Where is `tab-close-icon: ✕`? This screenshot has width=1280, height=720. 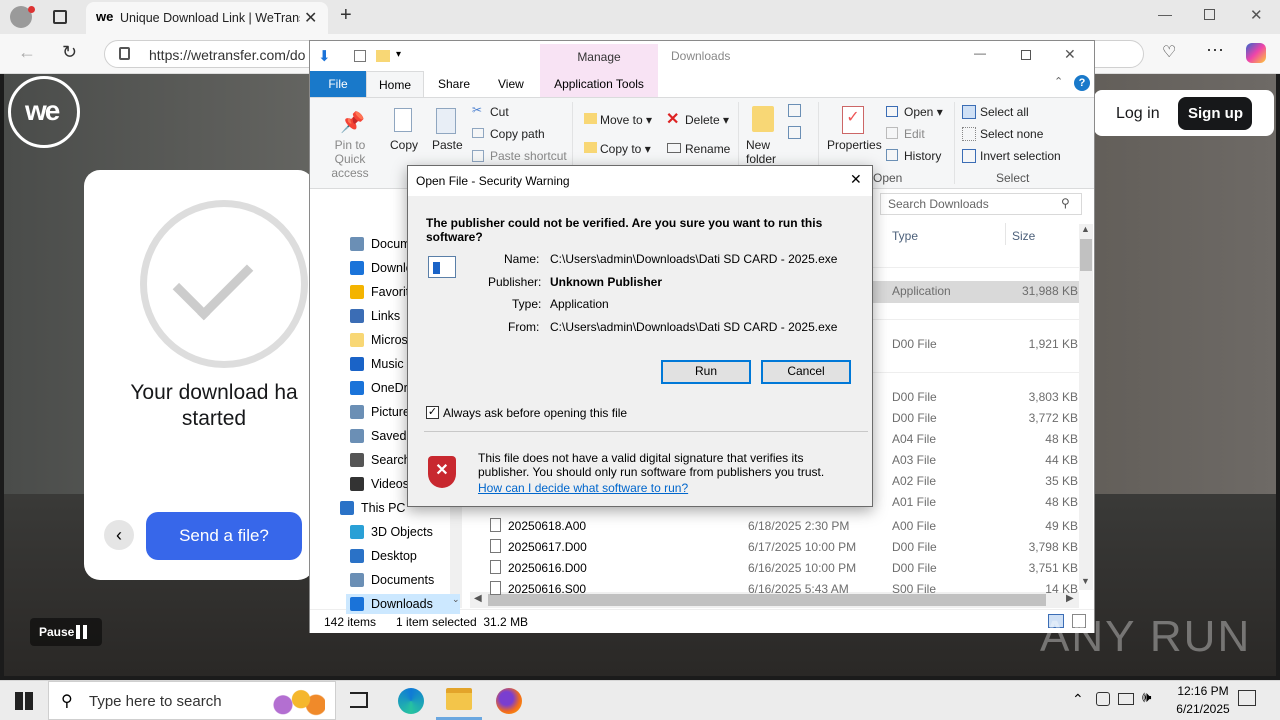
tab-close-icon: ✕ is located at coordinates (310, 18).